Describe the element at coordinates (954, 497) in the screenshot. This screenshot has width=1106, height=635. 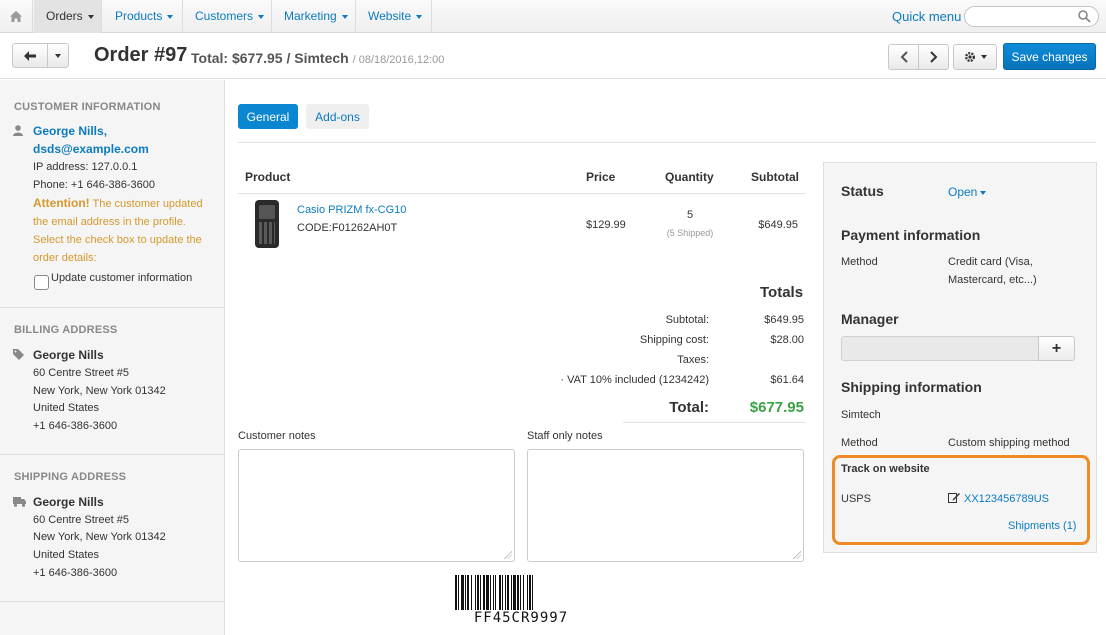
I see `edit-icon` at that location.